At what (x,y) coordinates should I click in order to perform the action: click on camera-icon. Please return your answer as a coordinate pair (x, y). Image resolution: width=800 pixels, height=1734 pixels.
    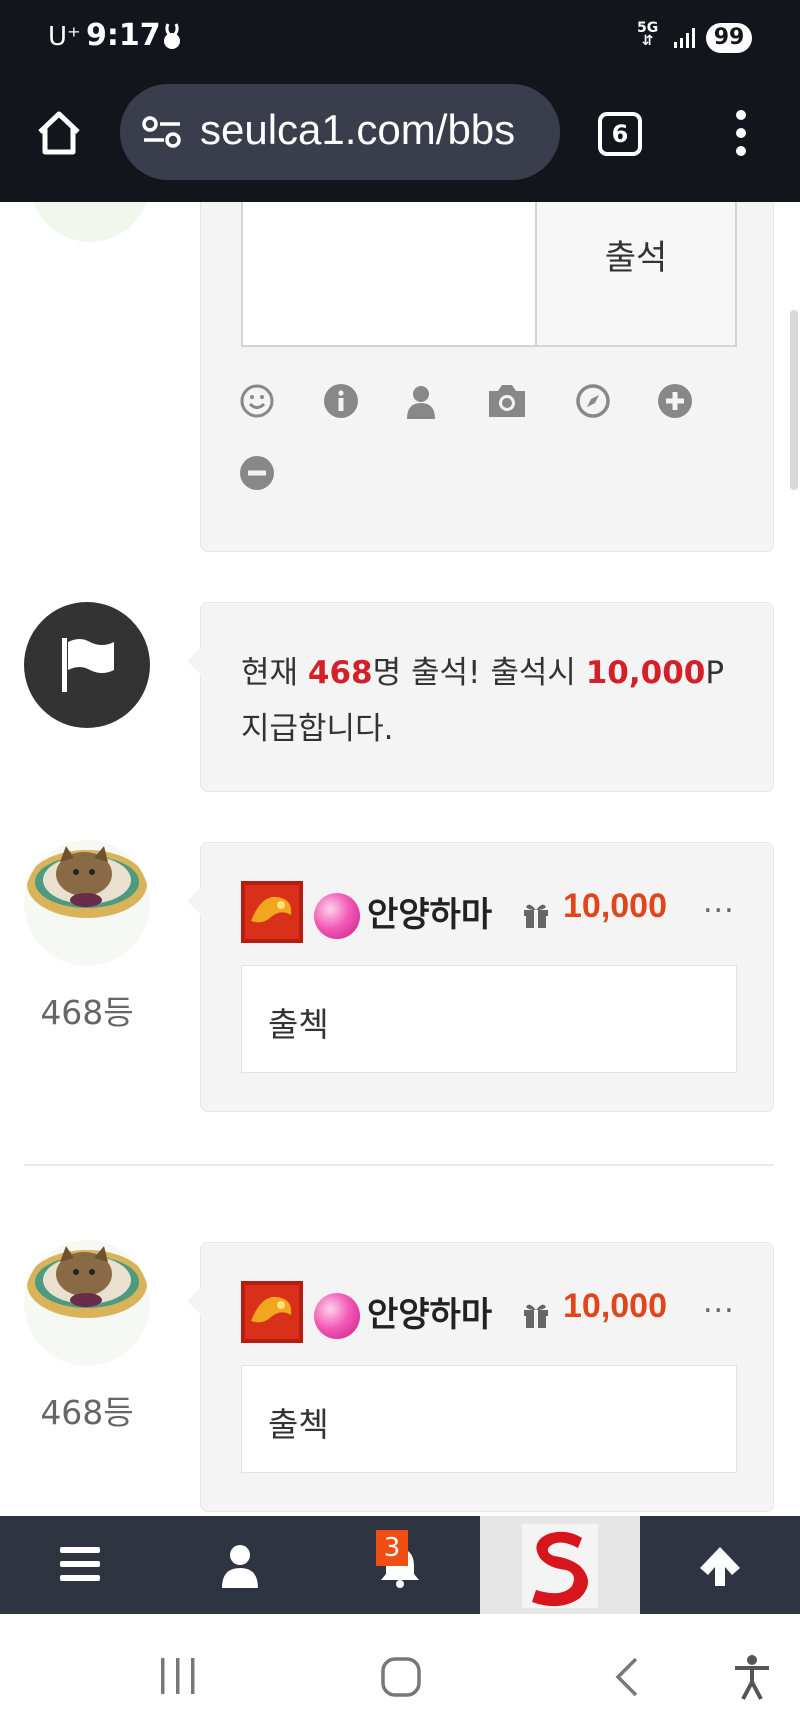
    Looking at the image, I should click on (507, 401).